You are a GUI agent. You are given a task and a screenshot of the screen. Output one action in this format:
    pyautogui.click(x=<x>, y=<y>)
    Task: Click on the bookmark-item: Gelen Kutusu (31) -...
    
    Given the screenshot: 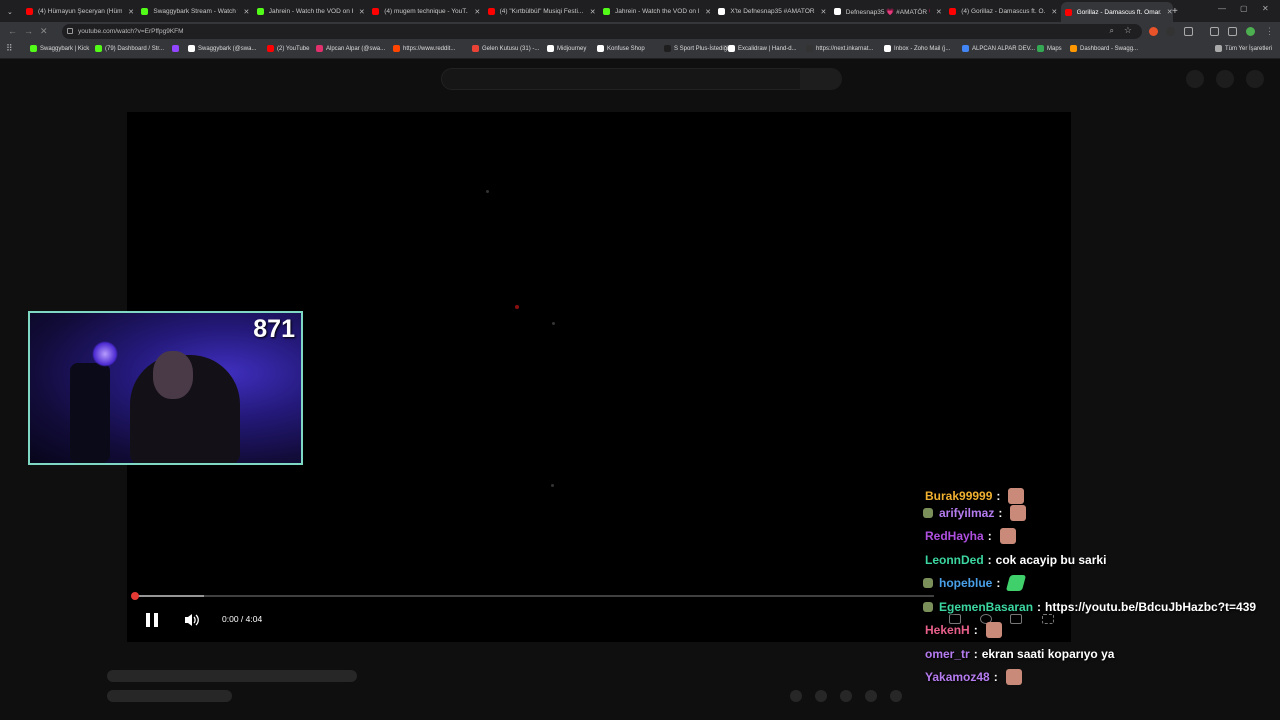 What is the action you would take?
    pyautogui.click(x=505, y=48)
    